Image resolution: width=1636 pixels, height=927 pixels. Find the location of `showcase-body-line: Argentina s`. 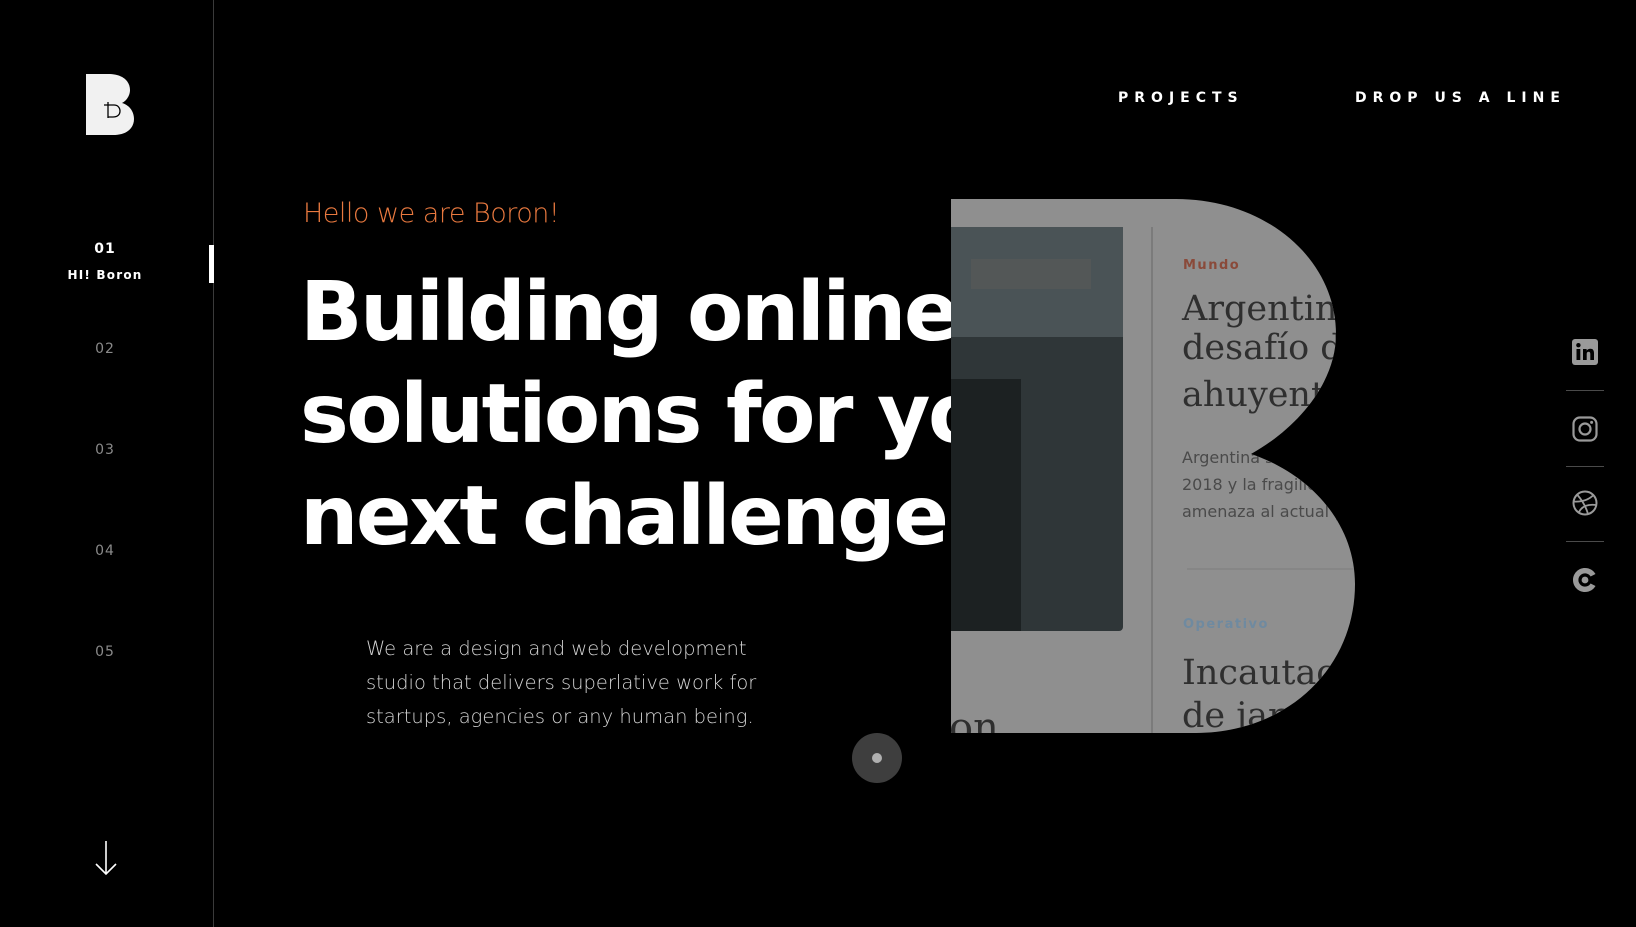

showcase-body-line: Argentina s is located at coordinates (1227, 457).